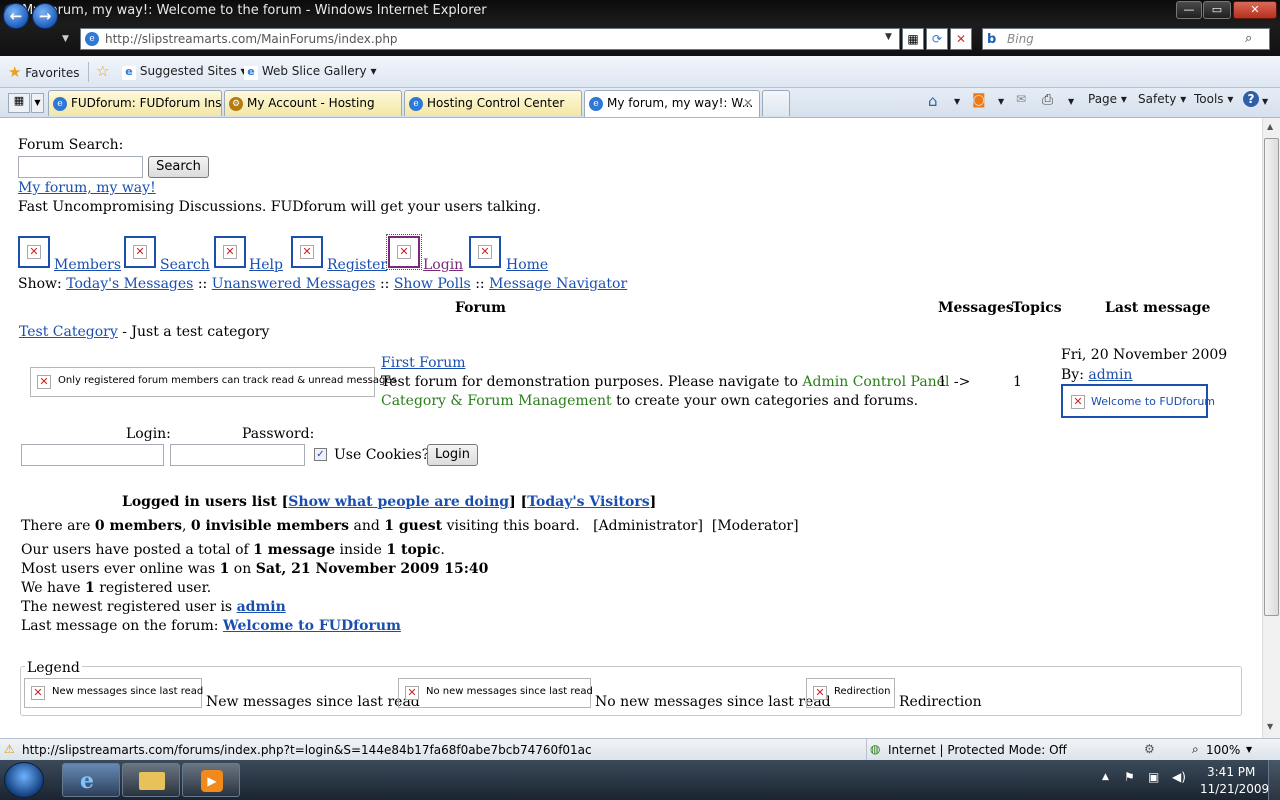 Image resolution: width=1280 pixels, height=800 pixels. Describe the element at coordinates (310, 72) in the screenshot. I see `web-slice-gallery-link: e Web Slice Gallery ▾` at that location.